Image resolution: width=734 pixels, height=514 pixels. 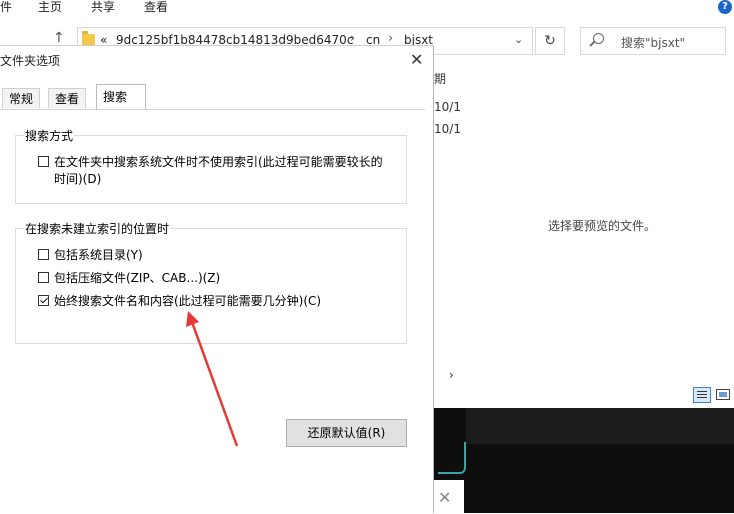 What do you see at coordinates (43, 300) in the screenshot?
I see `checkbox-checked` at bounding box center [43, 300].